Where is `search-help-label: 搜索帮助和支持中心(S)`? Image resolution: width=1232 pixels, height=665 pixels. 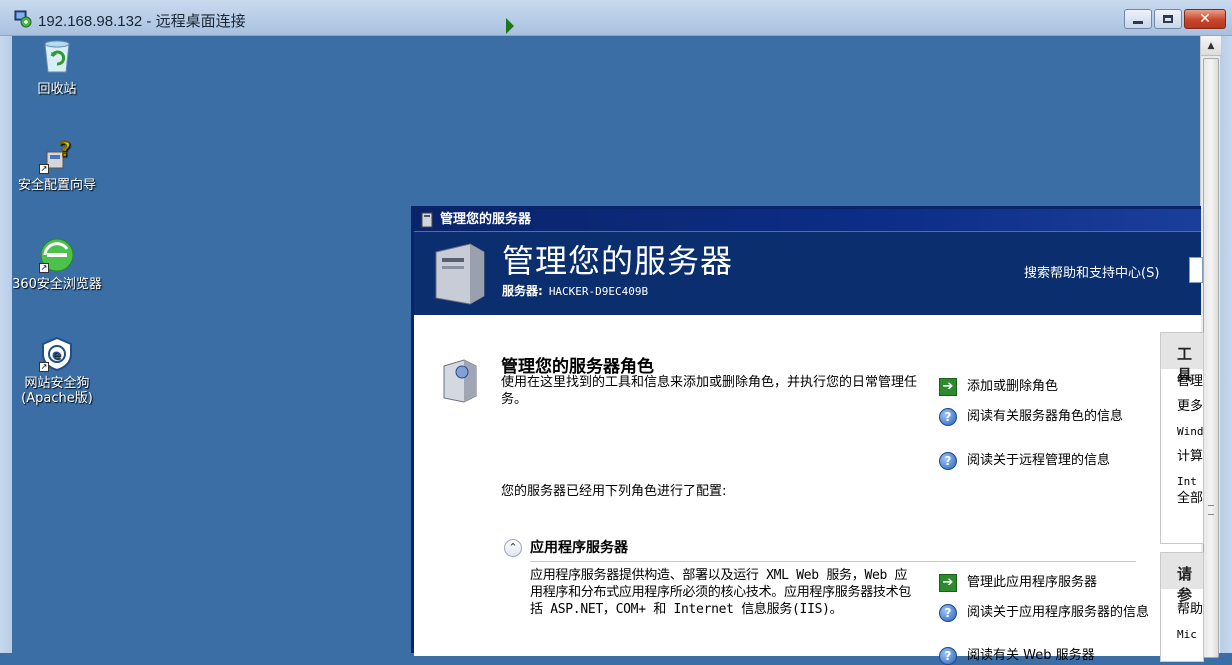 search-help-label: 搜索帮助和支持中心(S) is located at coordinates (1092, 273).